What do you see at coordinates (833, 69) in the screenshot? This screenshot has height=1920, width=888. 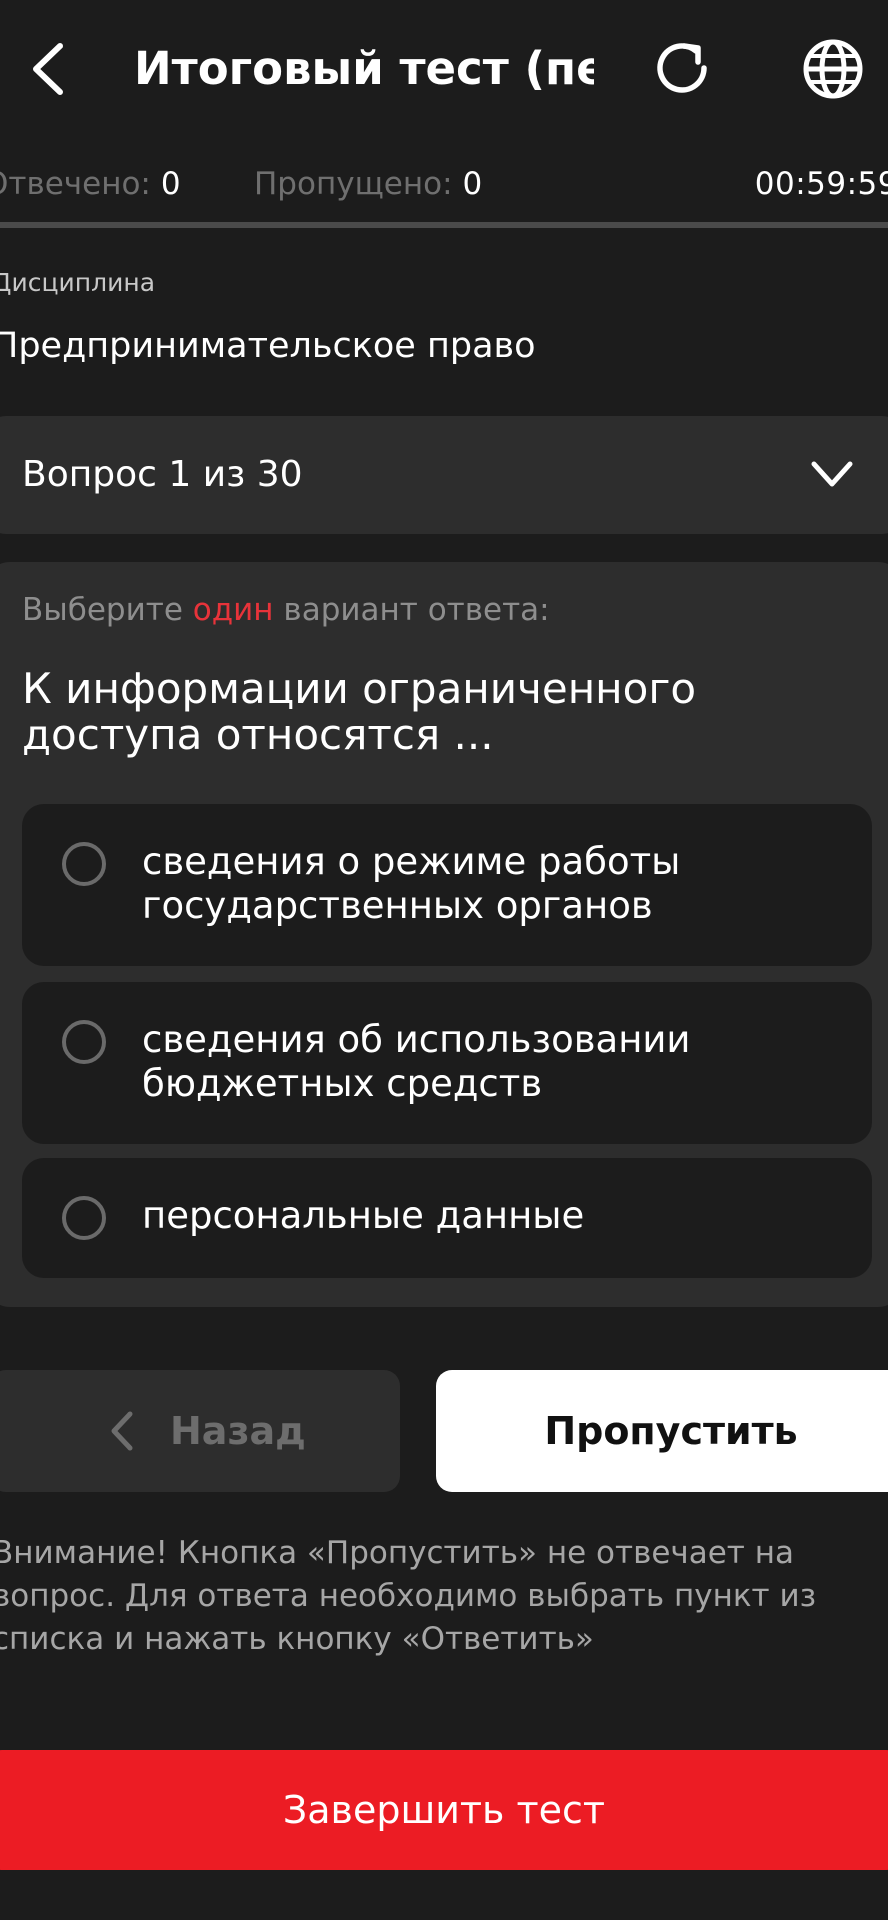 I see `globe-icon` at bounding box center [833, 69].